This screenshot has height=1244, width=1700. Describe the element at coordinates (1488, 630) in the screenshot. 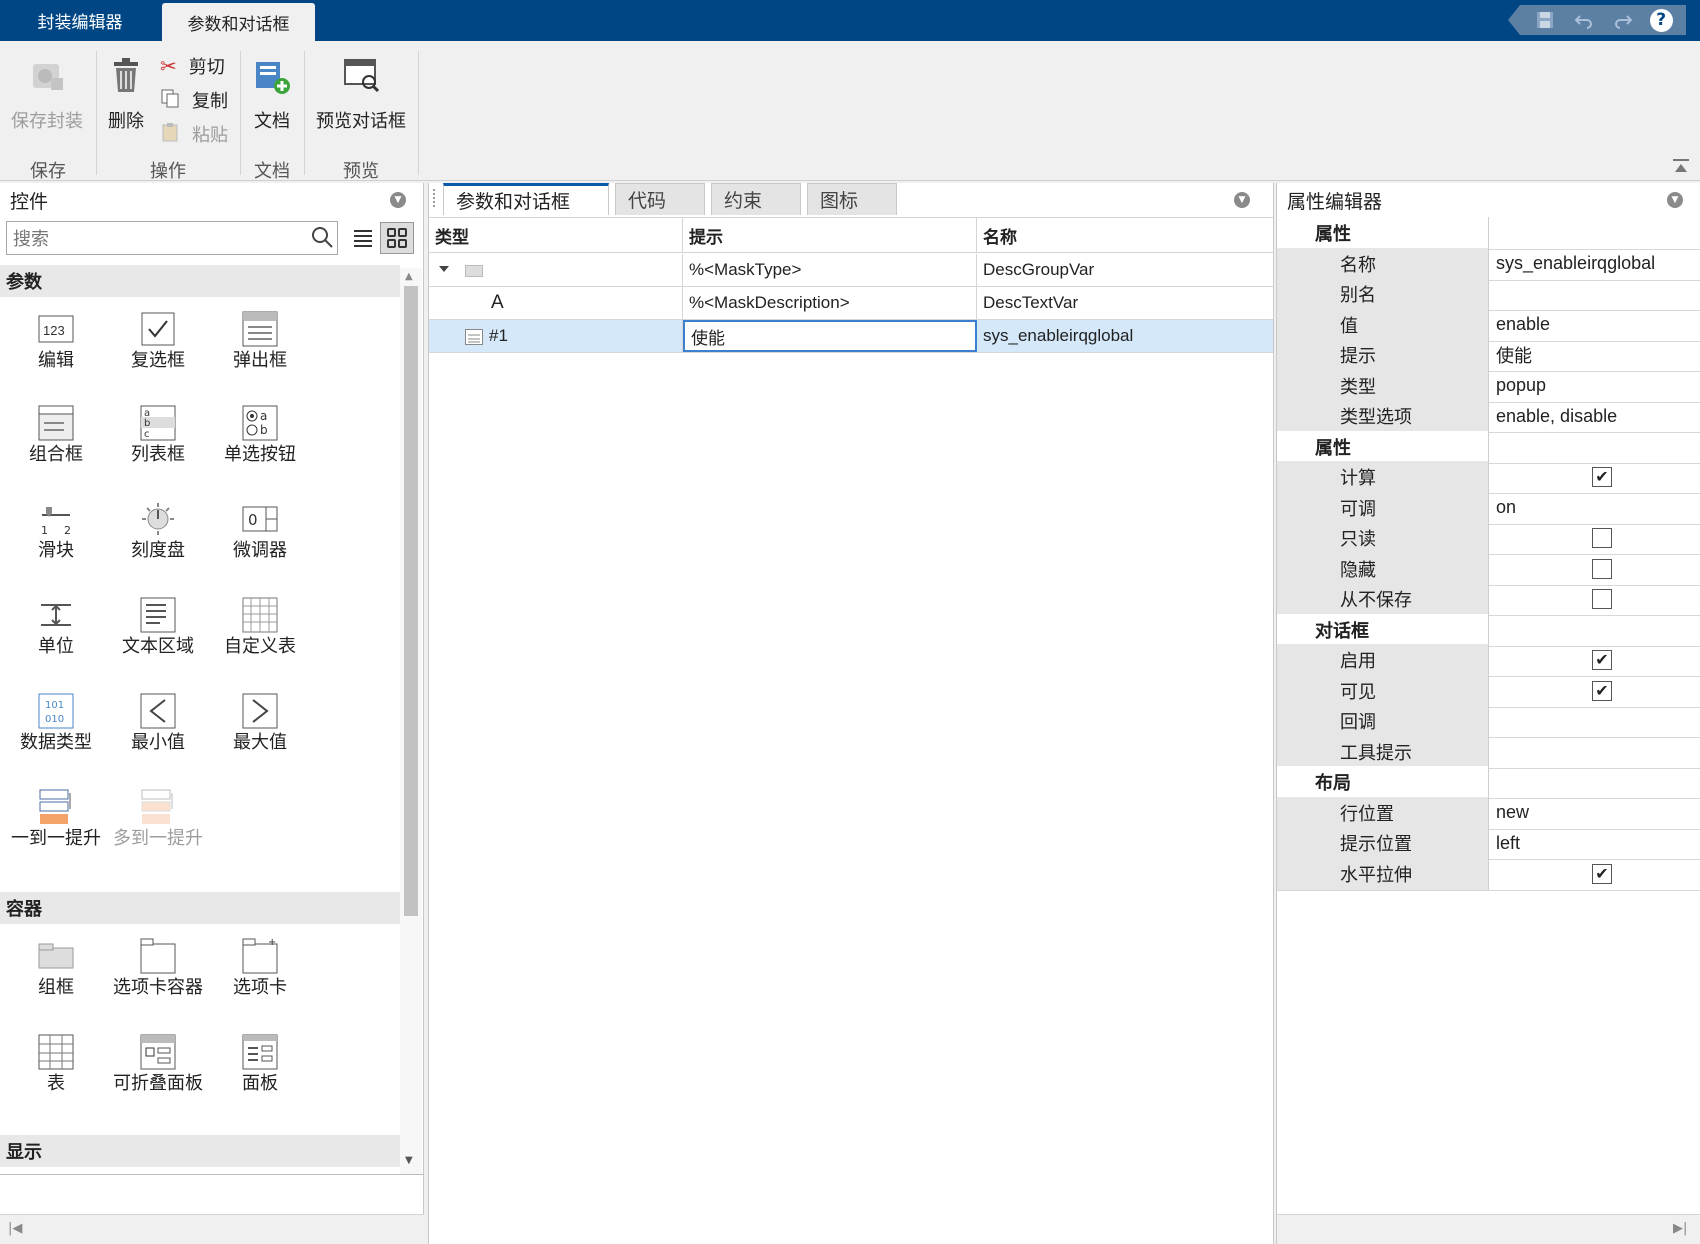

I see `property-group-header: 对话框` at that location.